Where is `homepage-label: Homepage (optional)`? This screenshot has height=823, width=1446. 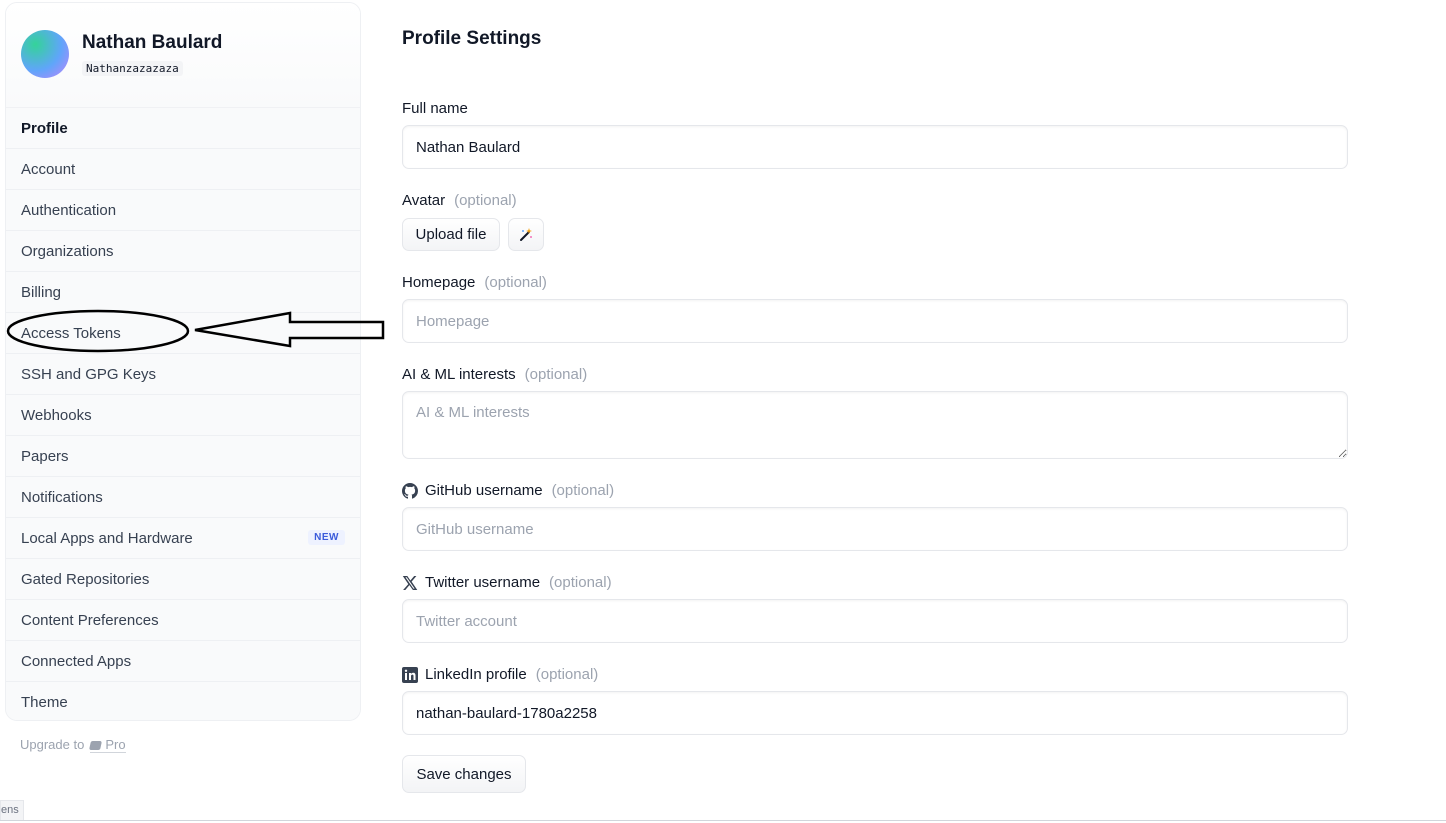 homepage-label: Homepage (optional) is located at coordinates (474, 282).